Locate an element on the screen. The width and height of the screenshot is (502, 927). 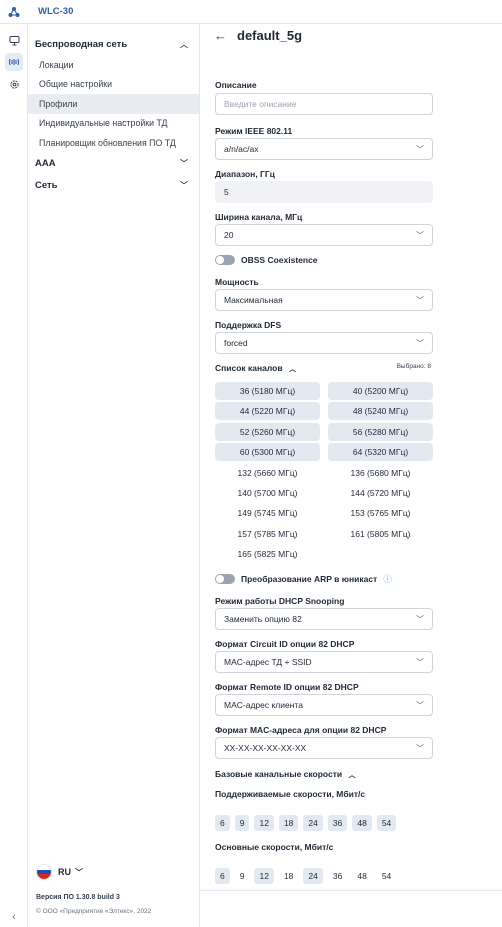
dhcp-snooping-select: Заменить опцию 82 ﹀ is located at coordinates (324, 619).